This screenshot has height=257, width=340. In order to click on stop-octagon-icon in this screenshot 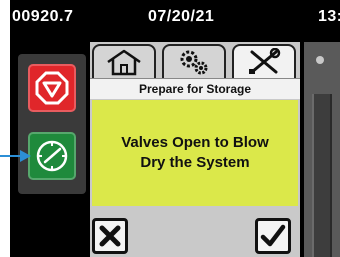, I will do `click(52, 88)`.